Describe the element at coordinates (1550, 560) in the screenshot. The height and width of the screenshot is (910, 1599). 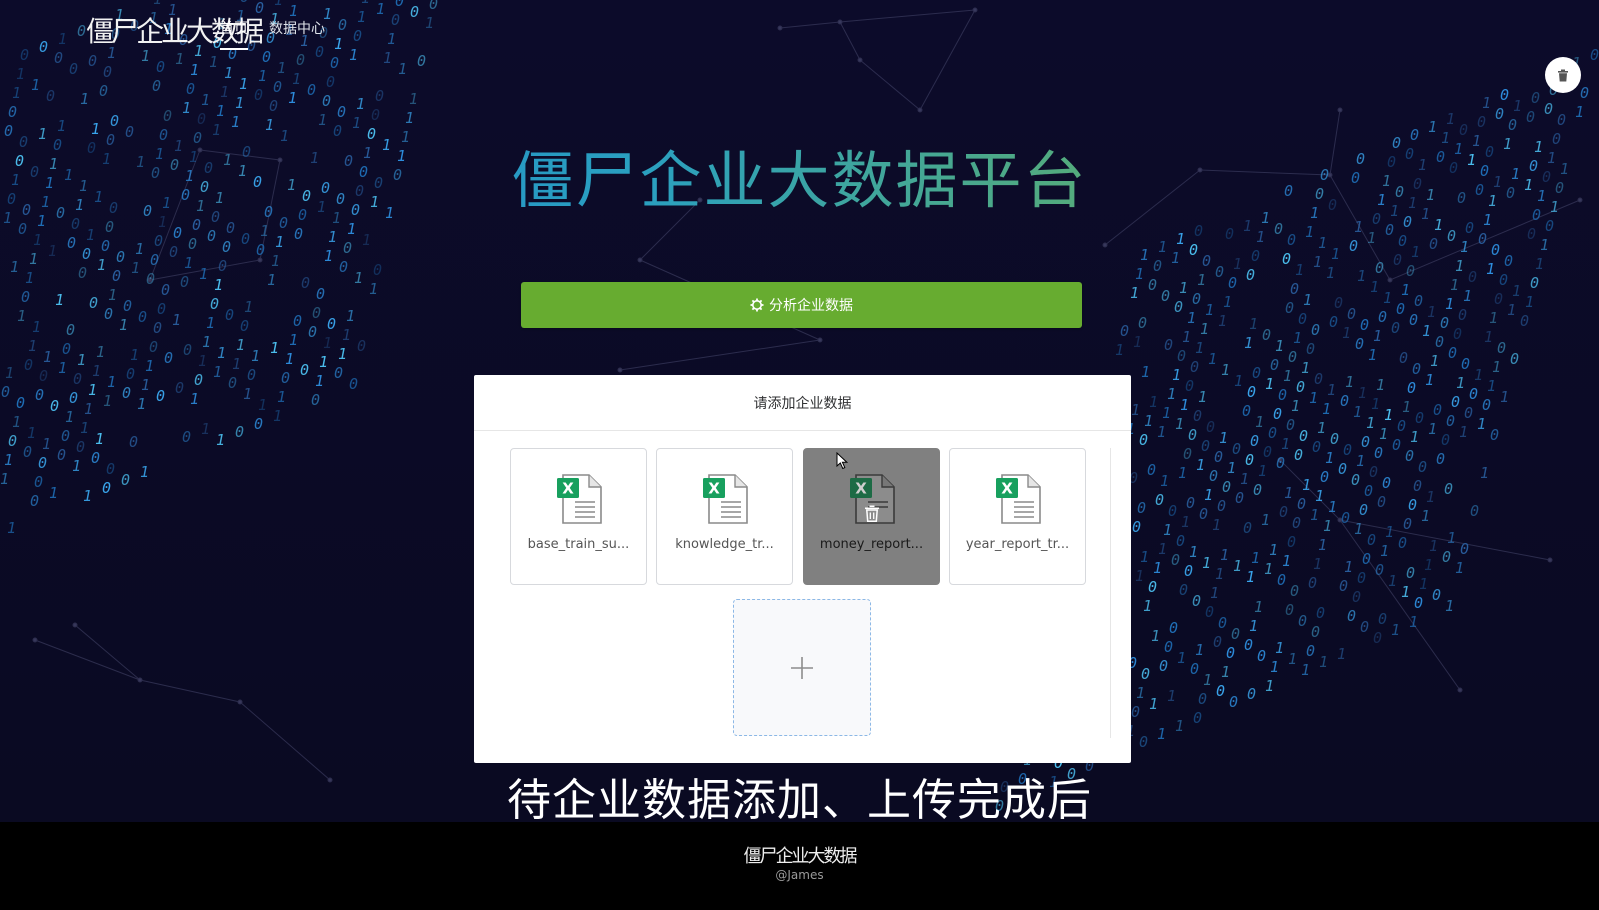
I see `network-node` at that location.